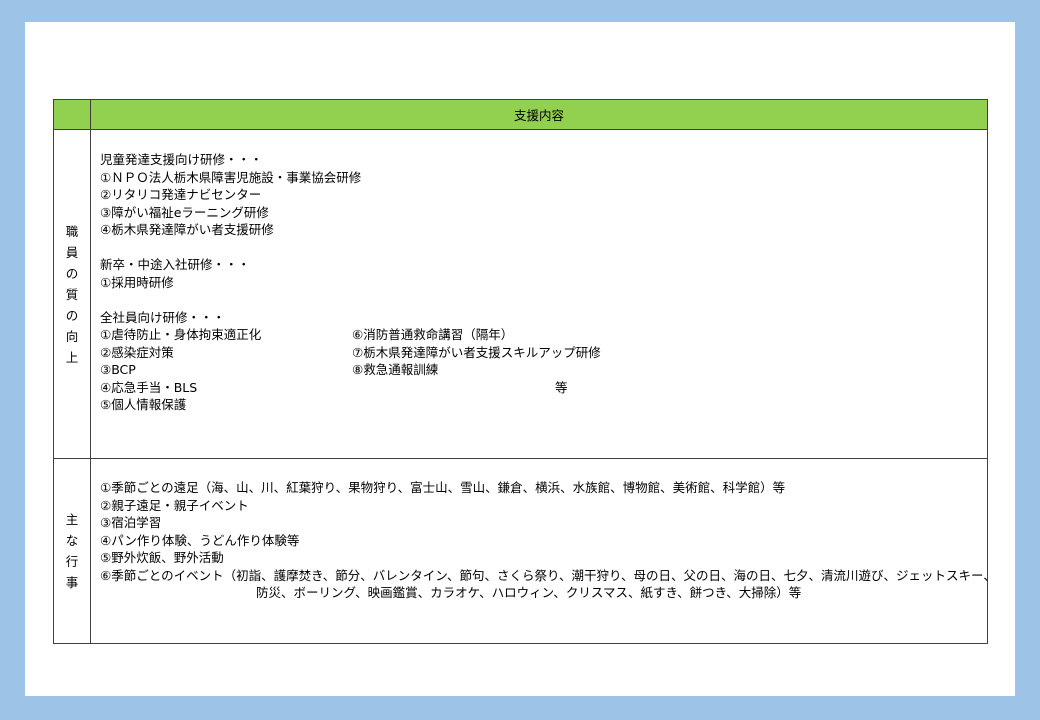  I want to click on event-item: ②親子遠足・親子イベント, so click(174, 505).